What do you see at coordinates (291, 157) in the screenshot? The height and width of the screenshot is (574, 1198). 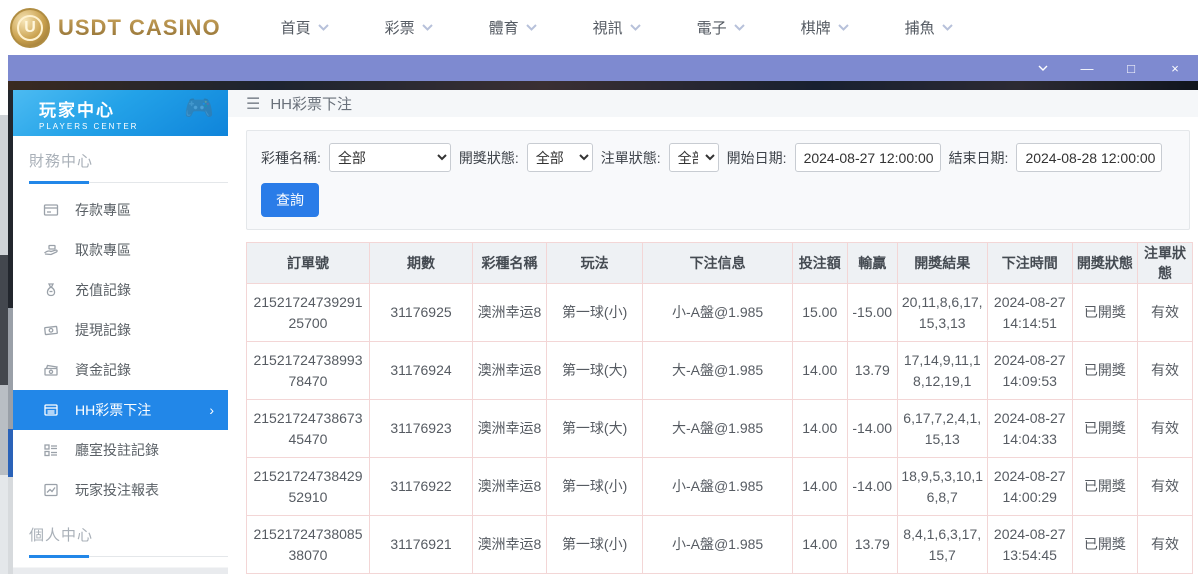 I see `lottery-name-label: 彩種名稱:` at bounding box center [291, 157].